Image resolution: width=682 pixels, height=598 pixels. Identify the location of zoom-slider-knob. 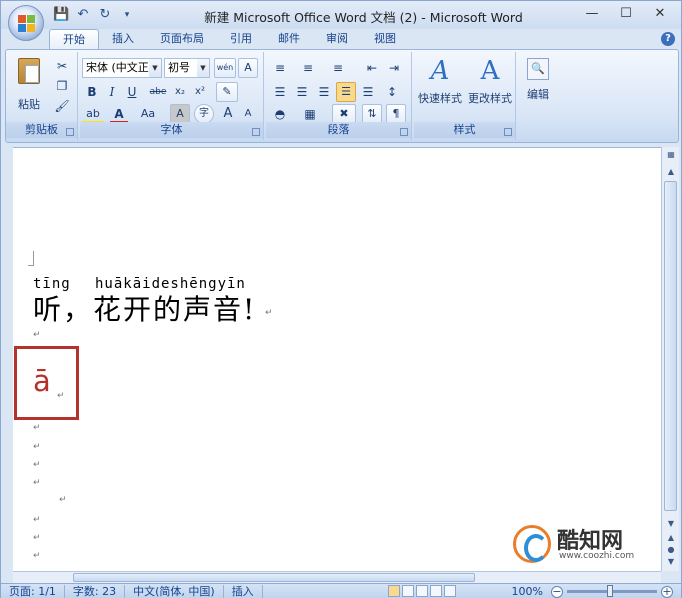
(610, 591).